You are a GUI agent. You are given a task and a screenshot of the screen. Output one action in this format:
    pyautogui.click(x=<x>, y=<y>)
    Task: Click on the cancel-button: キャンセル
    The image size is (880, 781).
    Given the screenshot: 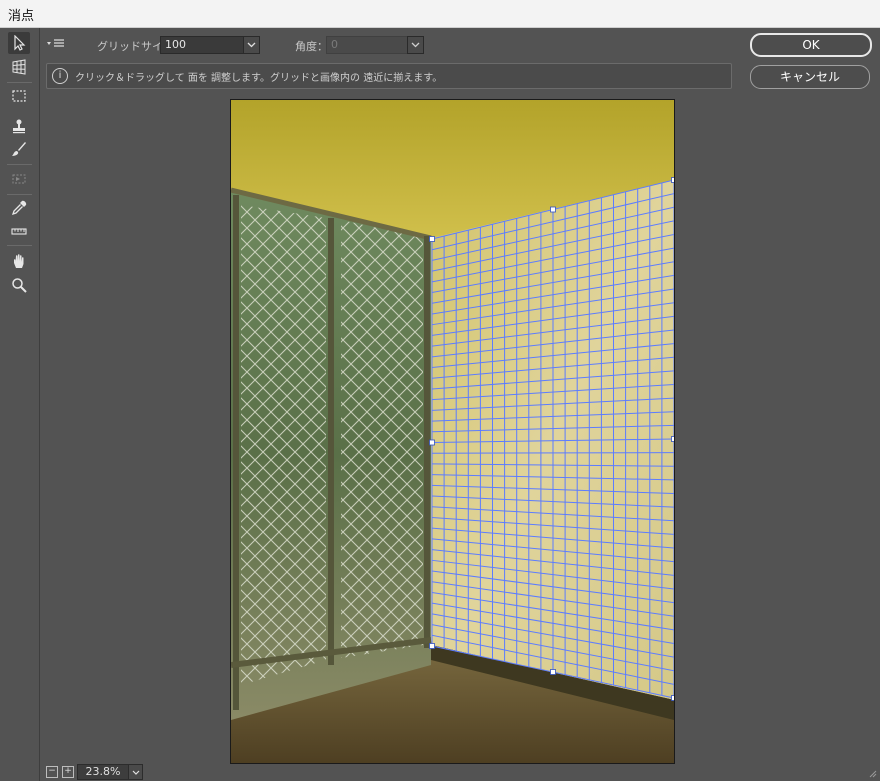 What is the action you would take?
    pyautogui.click(x=810, y=77)
    